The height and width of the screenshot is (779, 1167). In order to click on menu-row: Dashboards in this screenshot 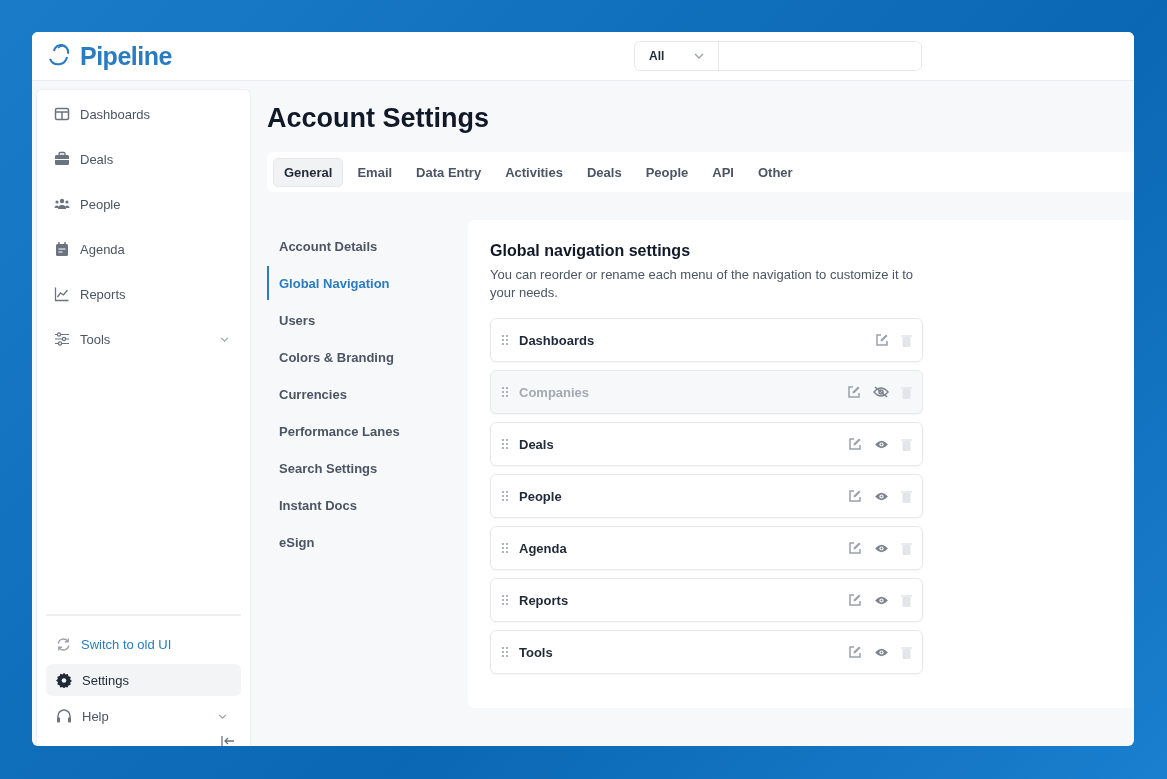, I will do `click(706, 340)`.